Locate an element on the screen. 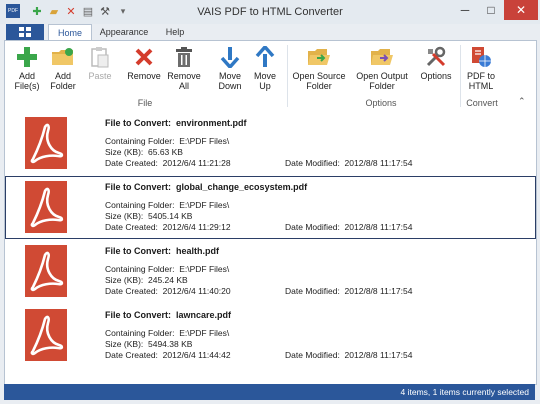 The width and height of the screenshot is (540, 404). move-down-label: Move Down is located at coordinates (230, 81).